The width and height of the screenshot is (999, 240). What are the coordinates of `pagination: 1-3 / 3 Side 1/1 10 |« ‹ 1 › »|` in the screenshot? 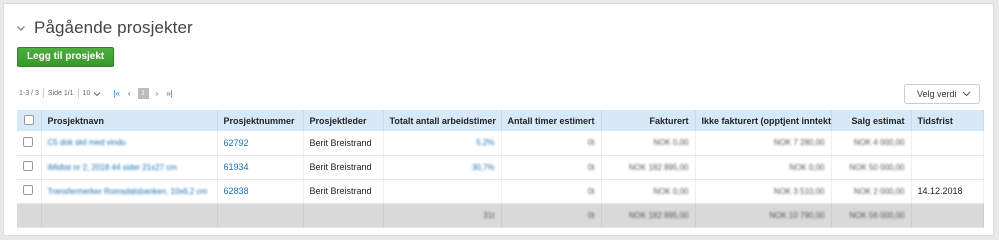 It's located at (98, 93).